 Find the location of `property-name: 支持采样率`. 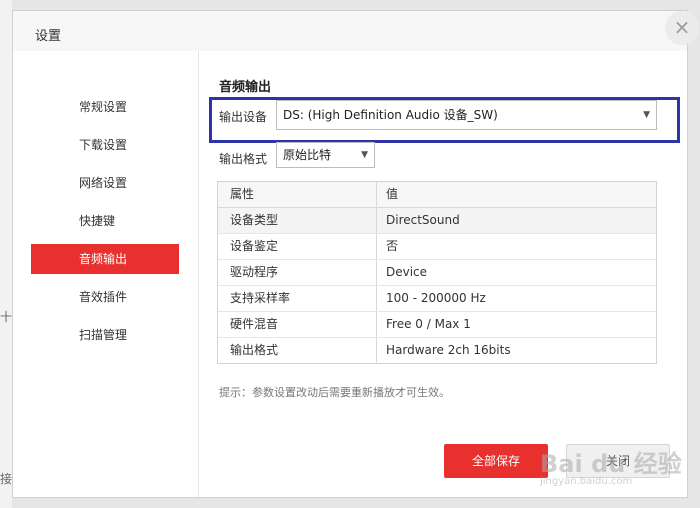

property-name: 支持采样率 is located at coordinates (260, 298).